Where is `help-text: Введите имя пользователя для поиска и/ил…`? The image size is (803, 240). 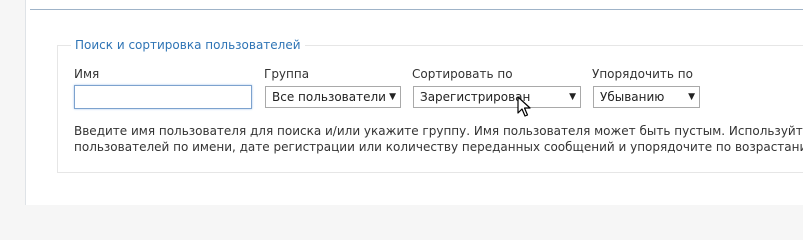
help-text: Введите имя пользователя для поиска и/ил… is located at coordinates (438, 139).